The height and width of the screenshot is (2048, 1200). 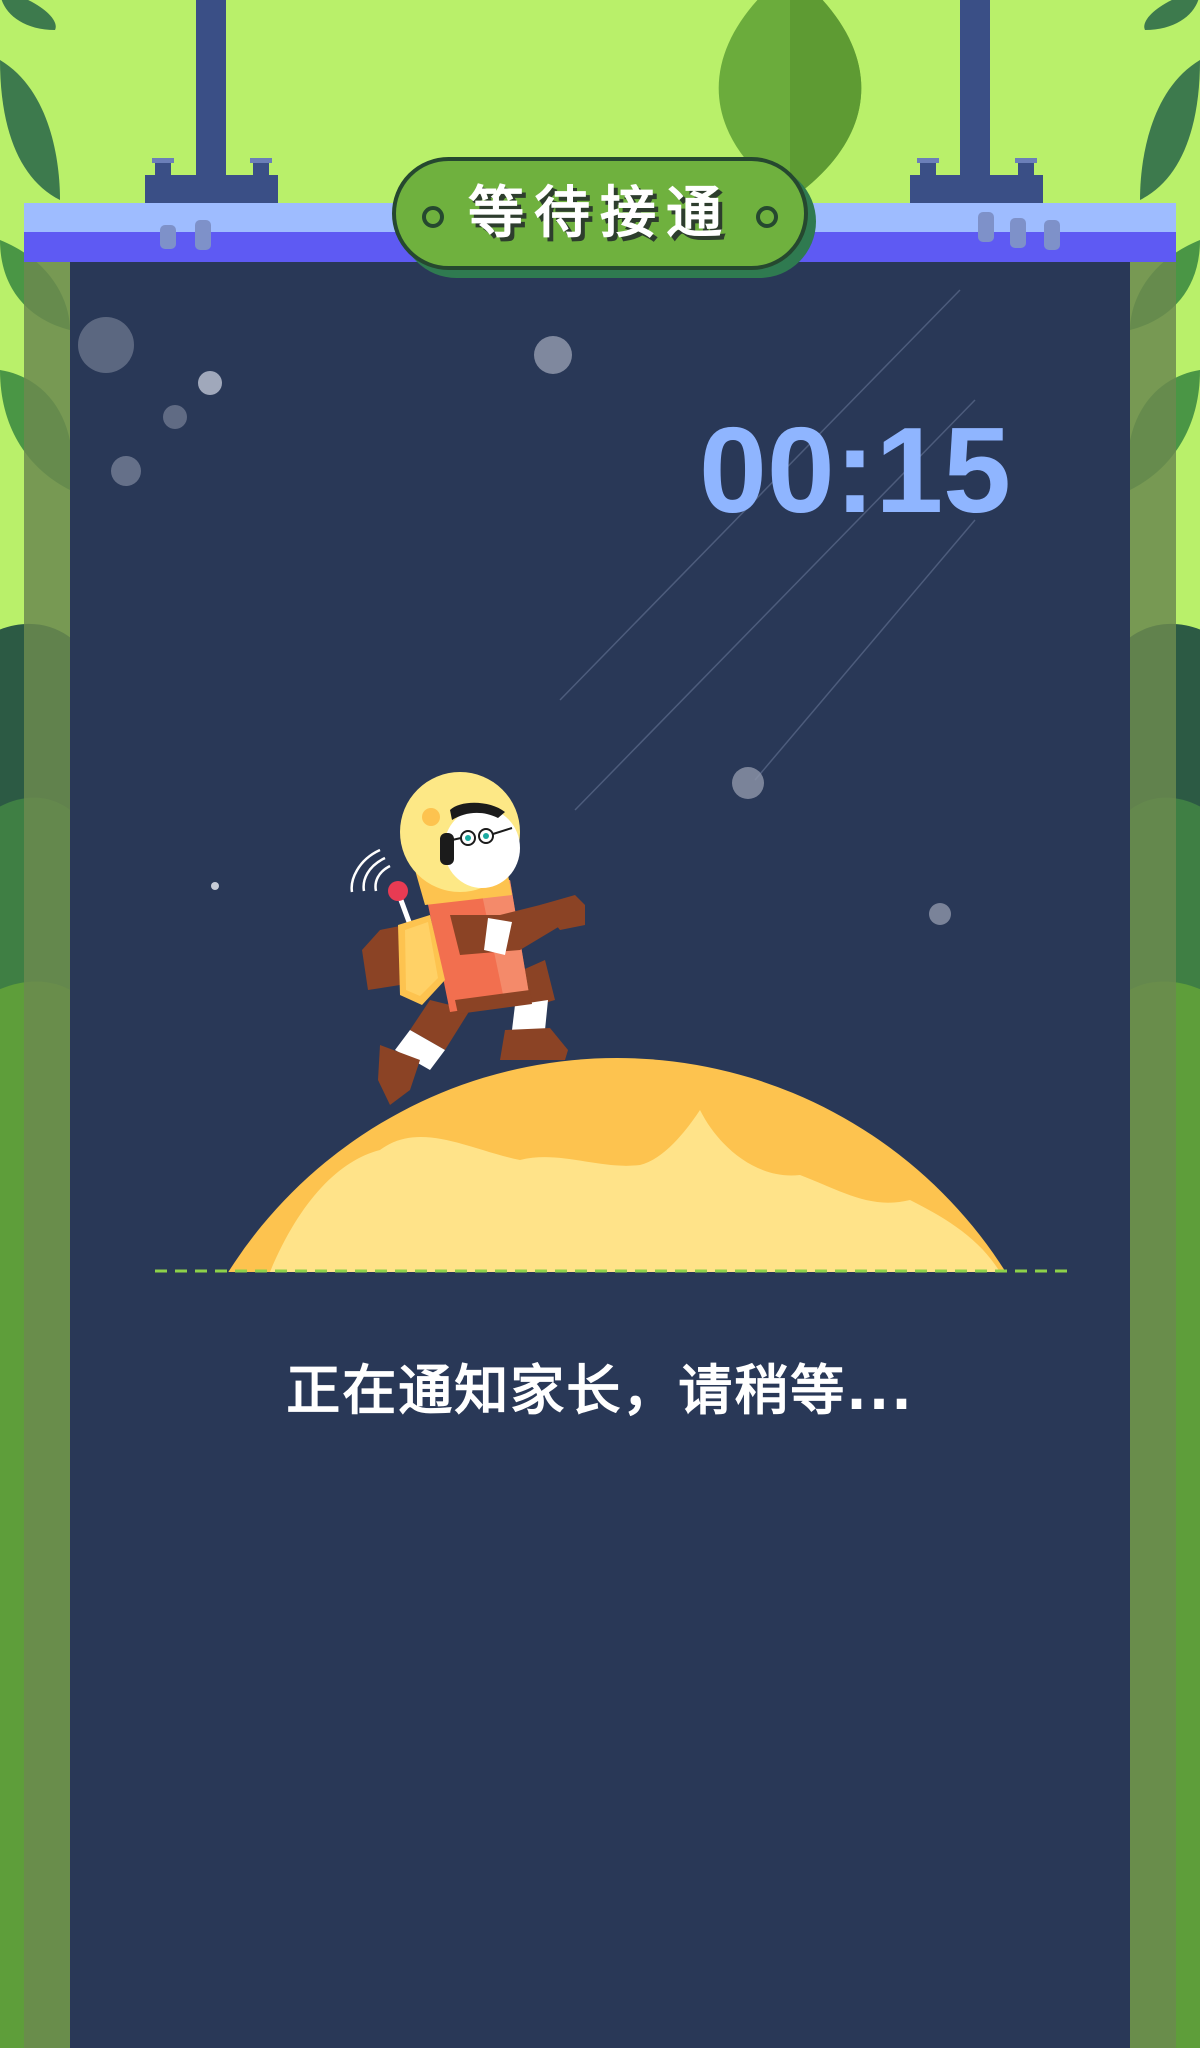 What do you see at coordinates (1153, 1155) in the screenshot?
I see `right-panel-border` at bounding box center [1153, 1155].